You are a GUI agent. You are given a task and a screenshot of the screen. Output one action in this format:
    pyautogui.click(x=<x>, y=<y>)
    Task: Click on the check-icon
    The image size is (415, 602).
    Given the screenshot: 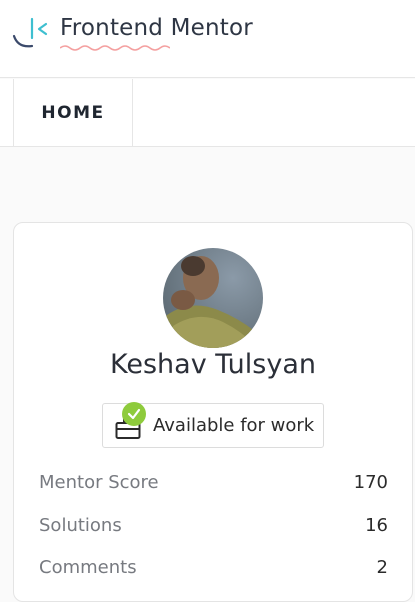 What is the action you would take?
    pyautogui.click(x=134, y=414)
    